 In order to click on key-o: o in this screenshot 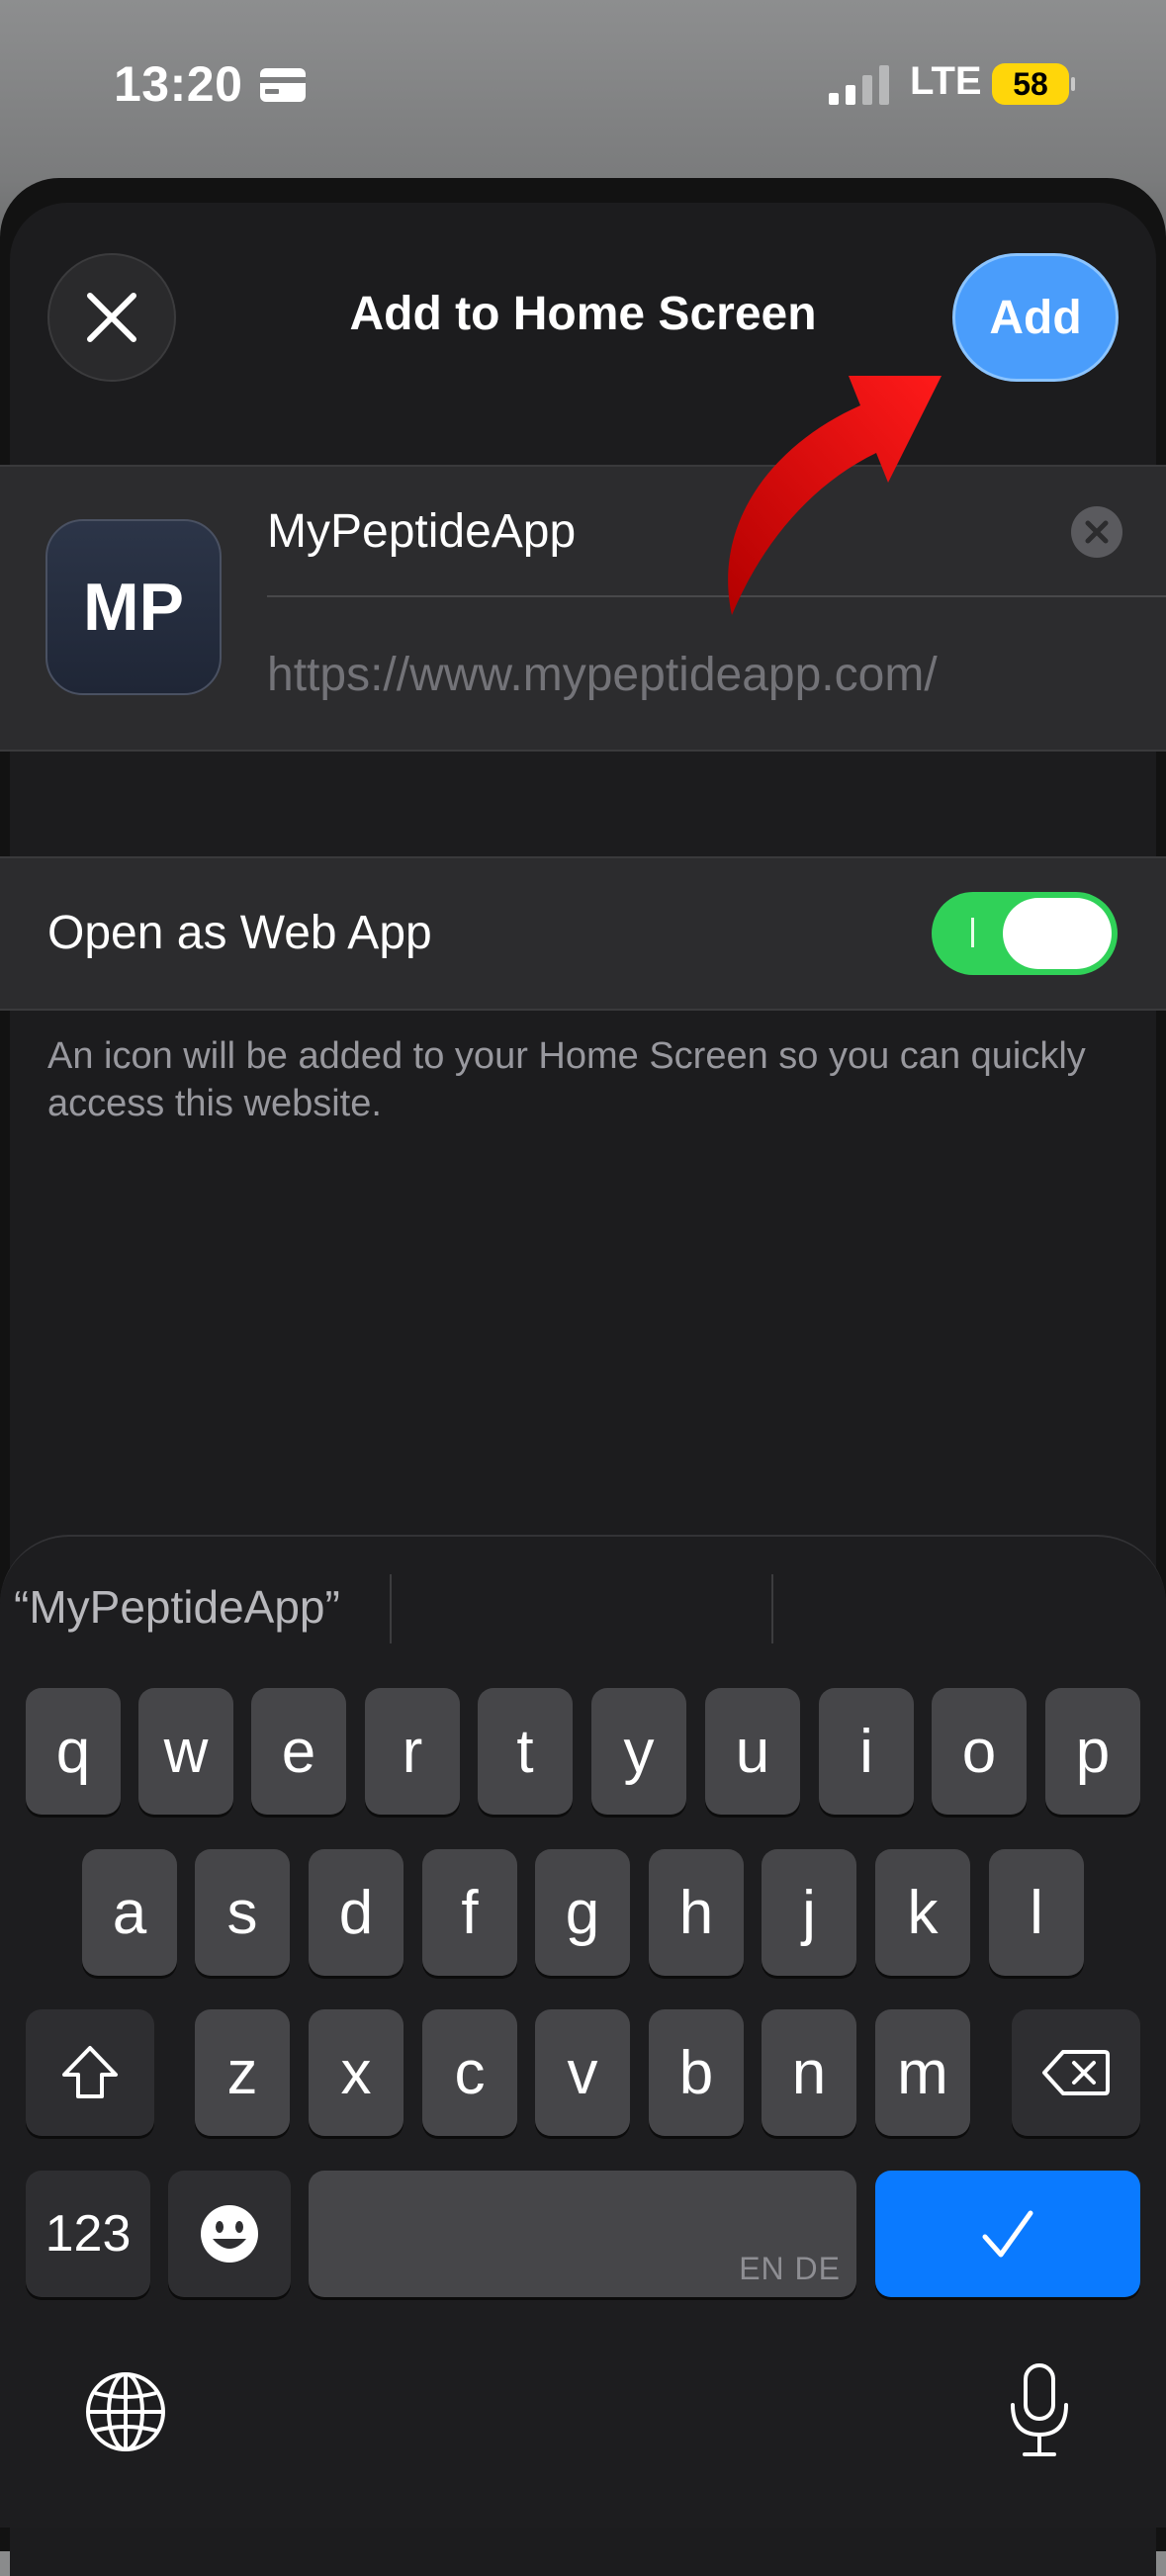, I will do `click(979, 1751)`.